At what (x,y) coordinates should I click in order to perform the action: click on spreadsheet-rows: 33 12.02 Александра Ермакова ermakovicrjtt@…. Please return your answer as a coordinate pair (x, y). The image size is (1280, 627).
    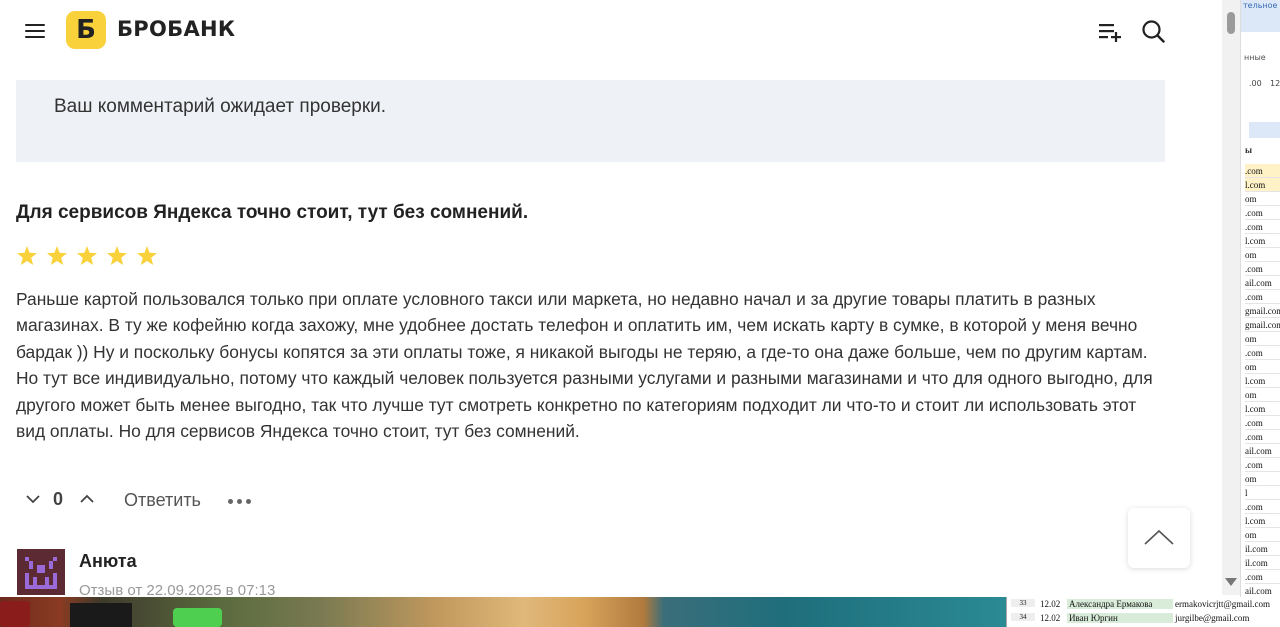
    Looking at the image, I should click on (1143, 612).